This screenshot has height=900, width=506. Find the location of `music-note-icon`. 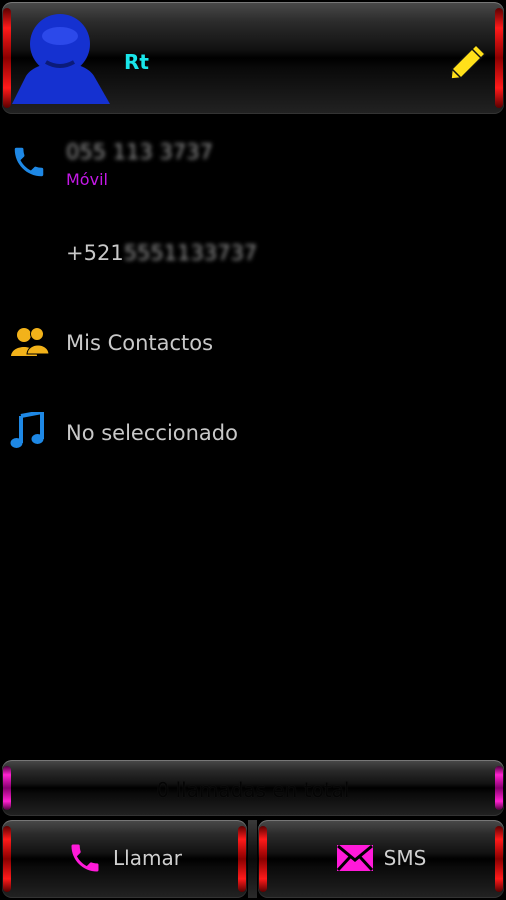

music-note-icon is located at coordinates (27, 430).